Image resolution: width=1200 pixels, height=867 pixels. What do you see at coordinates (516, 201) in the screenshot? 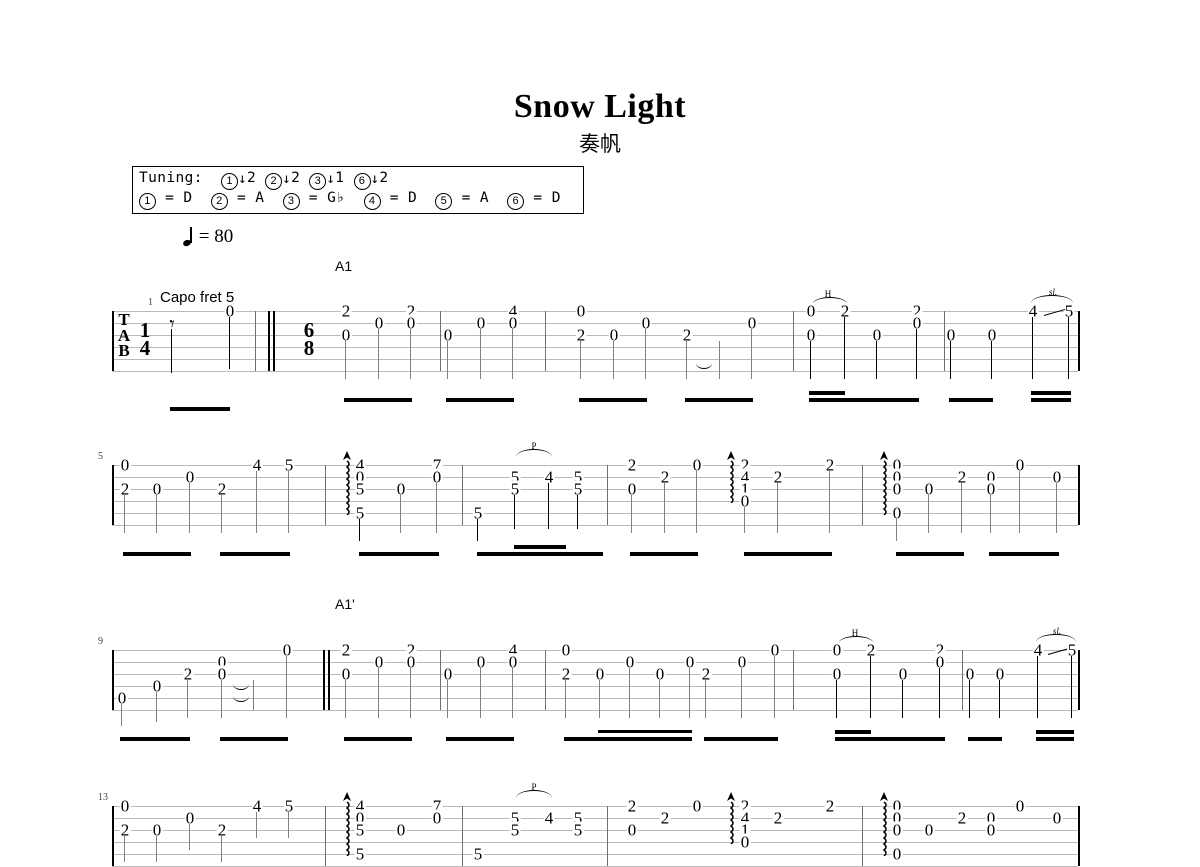
I see `string-circle-6: 6` at bounding box center [516, 201].